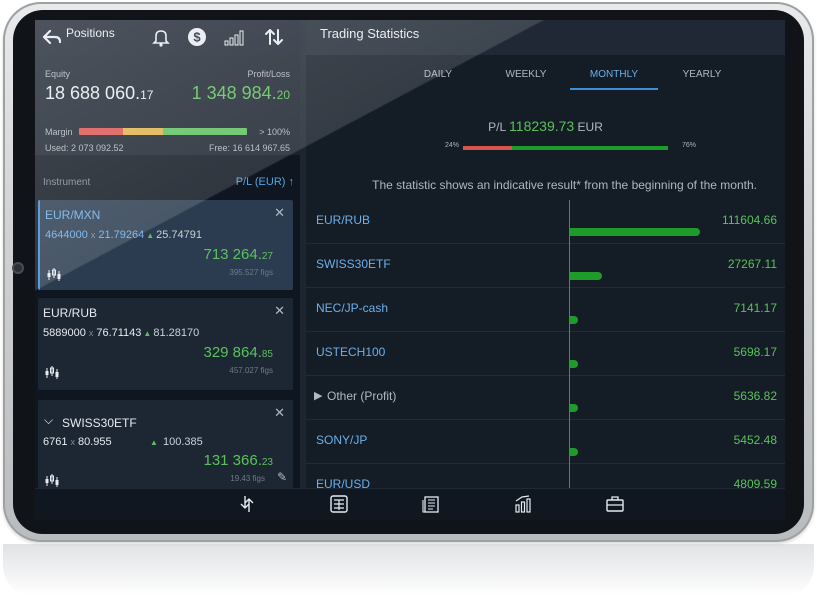 Image resolution: width=817 pixels, height=600 pixels. I want to click on tab-monthly: MONTHLY, so click(614, 74).